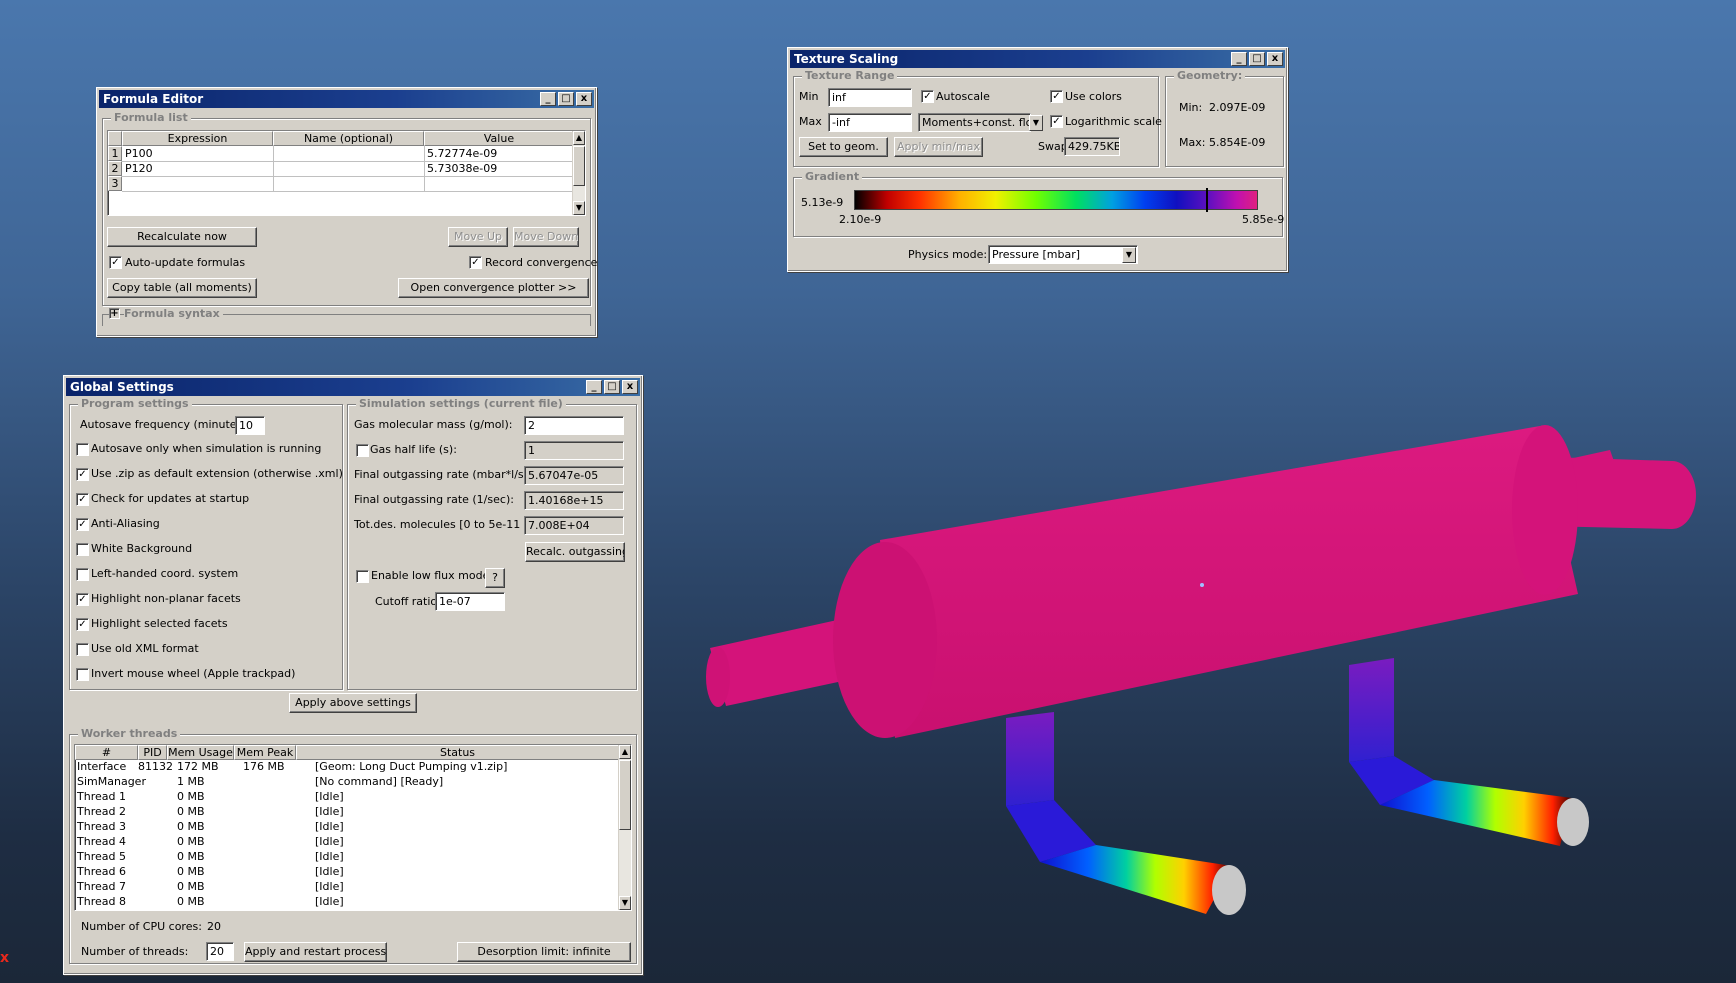 This screenshot has height=983, width=1736. Describe the element at coordinates (102, 766) in the screenshot. I see `worker-name-cell: Interface` at that location.